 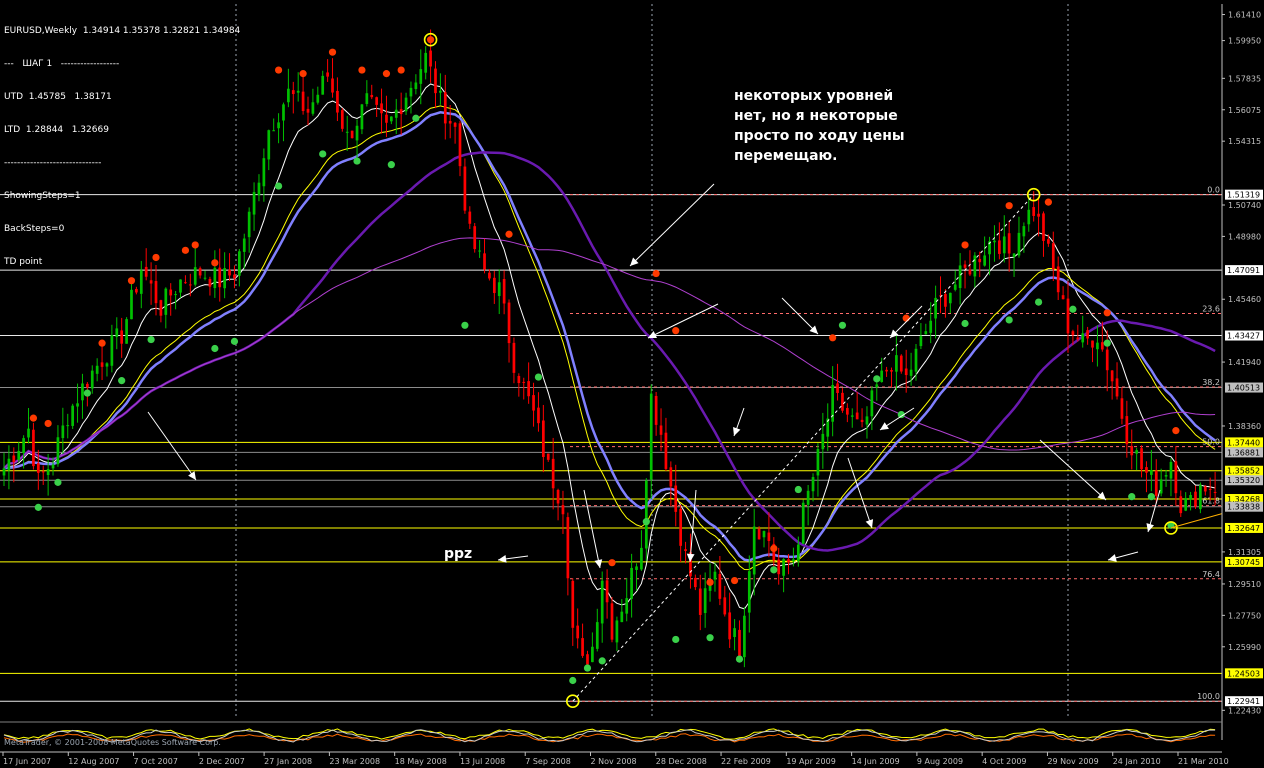 What do you see at coordinates (1243, 442) in the screenshot?
I see `price-label-text: 1.37440` at bounding box center [1243, 442].